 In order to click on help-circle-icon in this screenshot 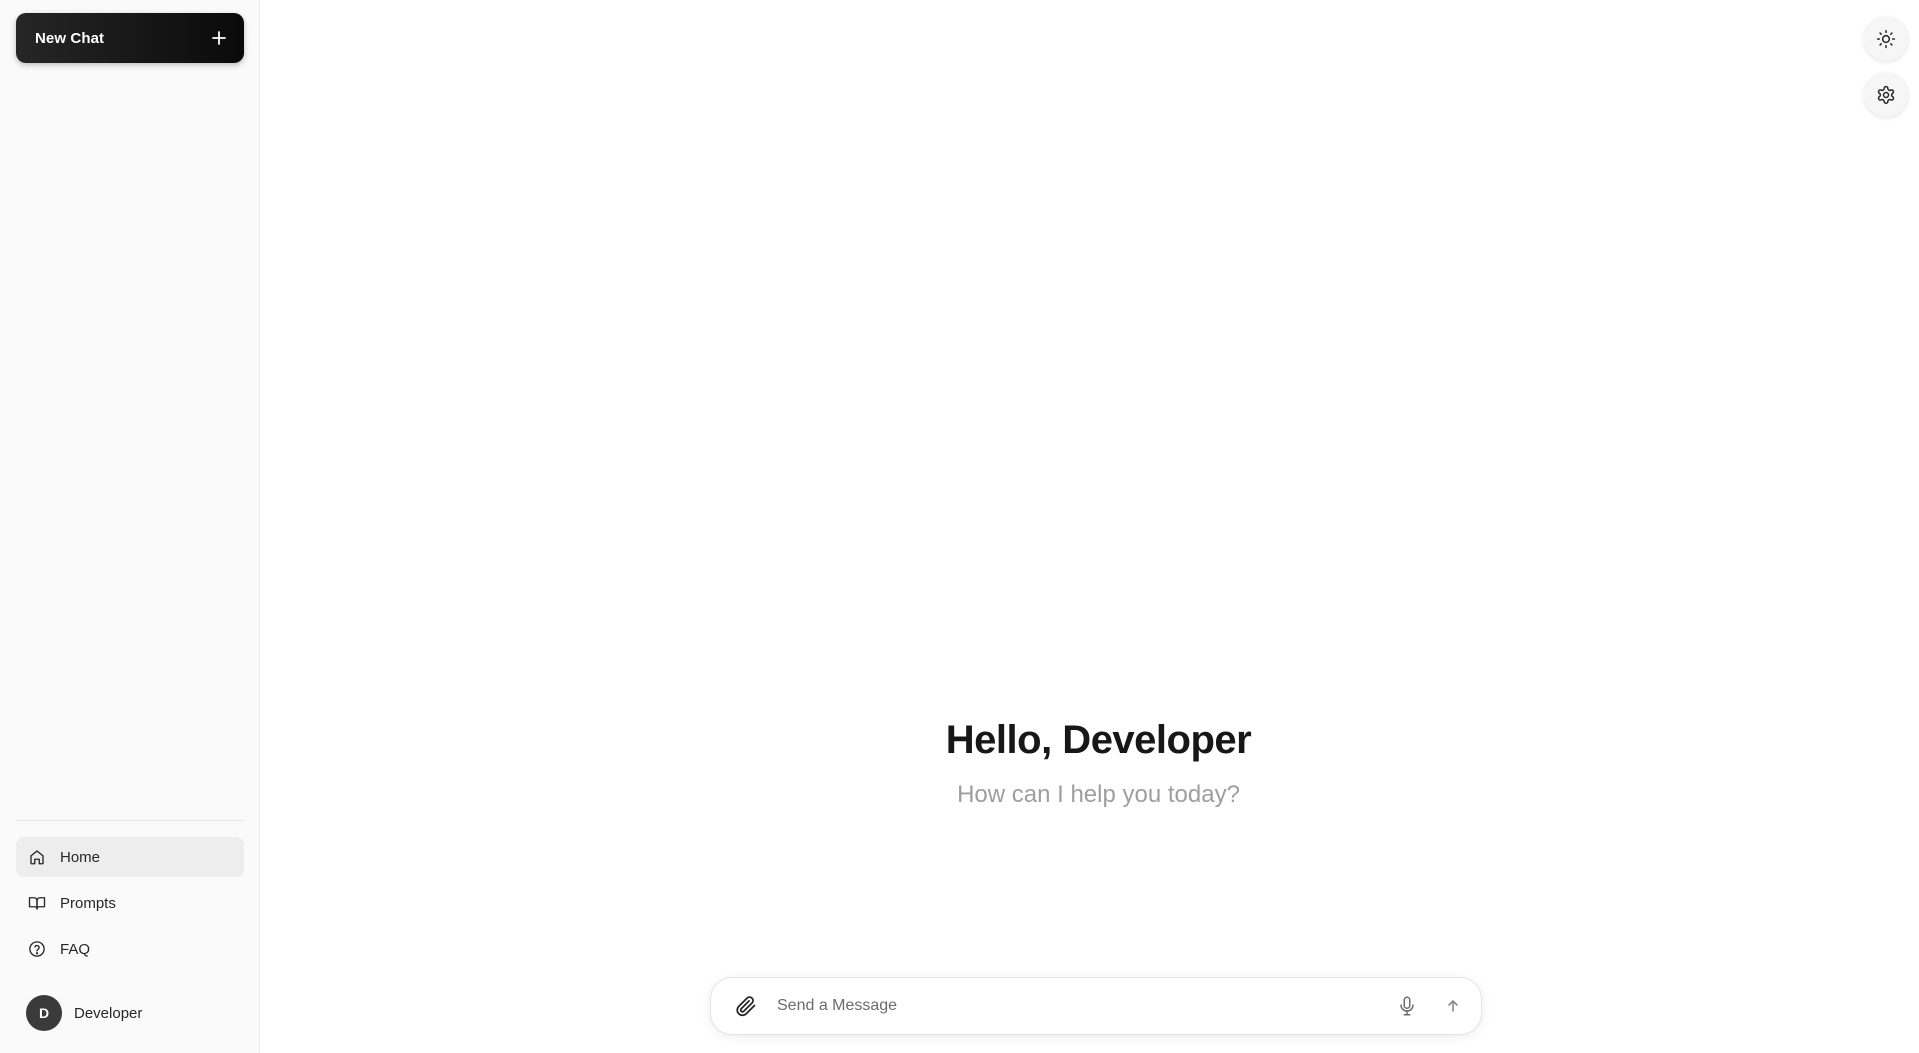, I will do `click(37, 949)`.